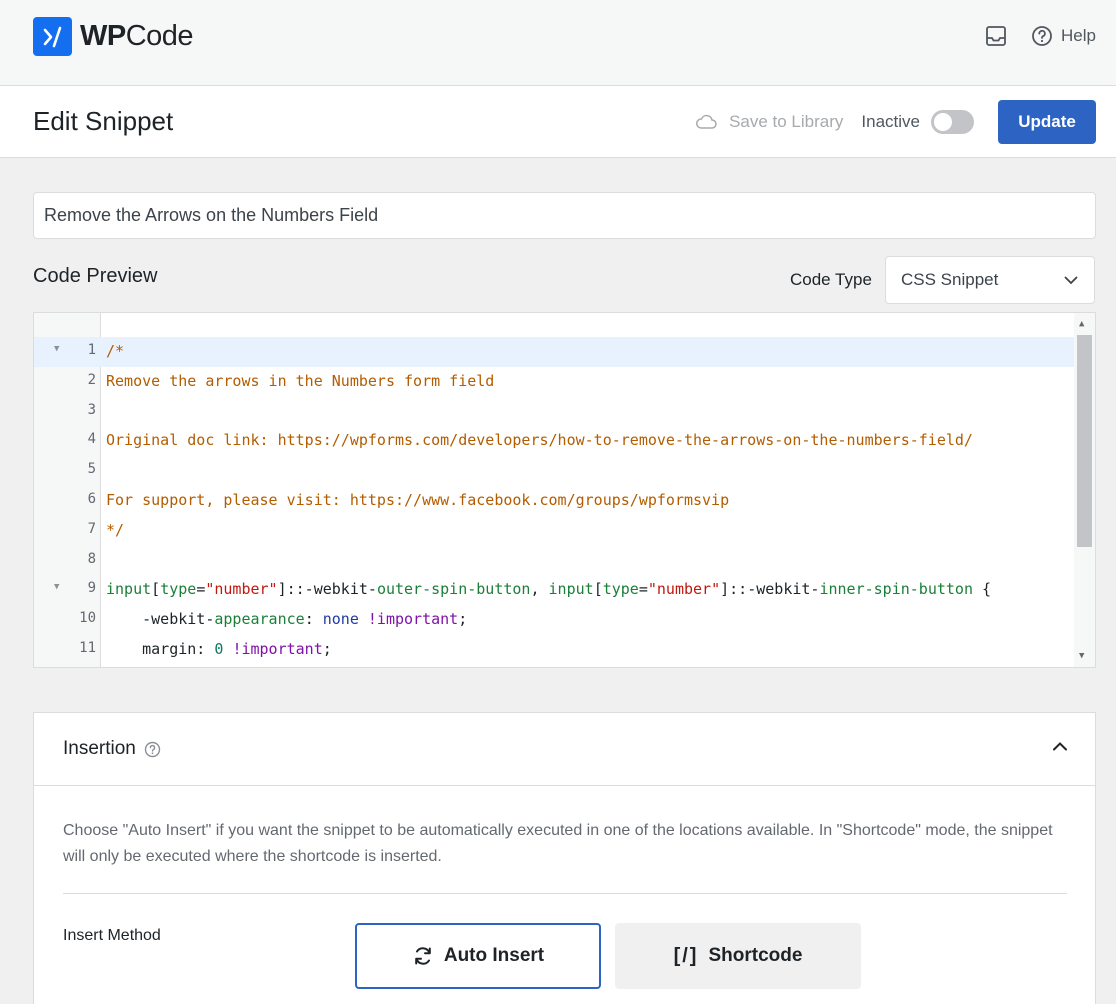 The height and width of the screenshot is (1004, 1116). What do you see at coordinates (555, 471) in the screenshot?
I see `code-line: 5` at bounding box center [555, 471].